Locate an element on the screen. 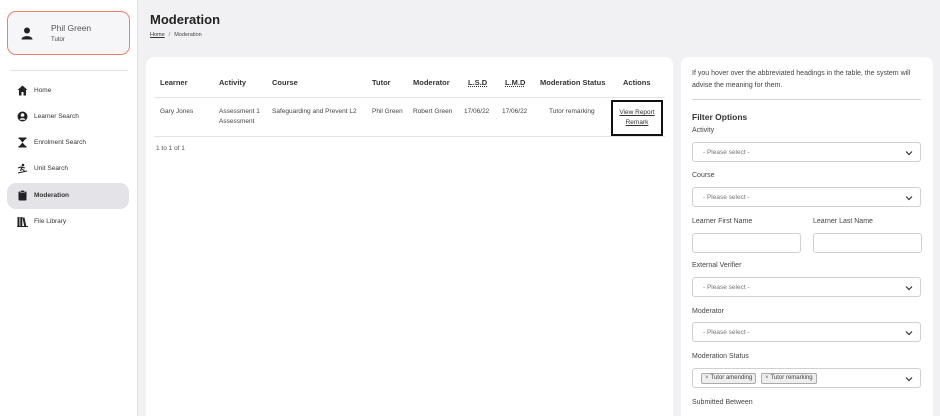 This screenshot has height=416, width=940. sidebar-item-label: Unit Search is located at coordinates (51, 168).